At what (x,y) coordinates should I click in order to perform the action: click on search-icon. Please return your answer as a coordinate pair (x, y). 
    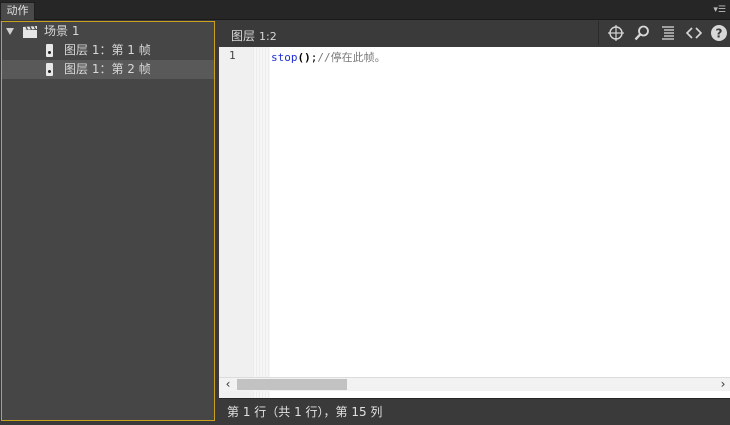
    Looking at the image, I should click on (642, 33).